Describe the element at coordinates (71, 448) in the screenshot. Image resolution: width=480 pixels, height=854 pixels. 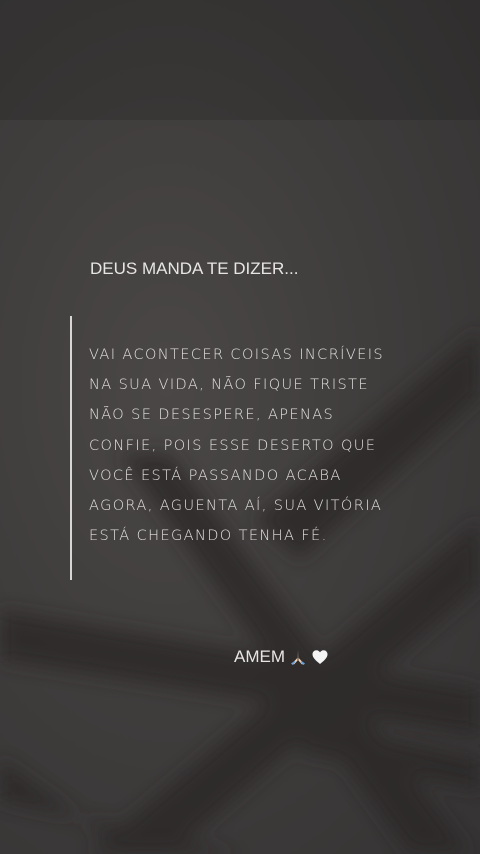
I see `quote-bar` at that location.